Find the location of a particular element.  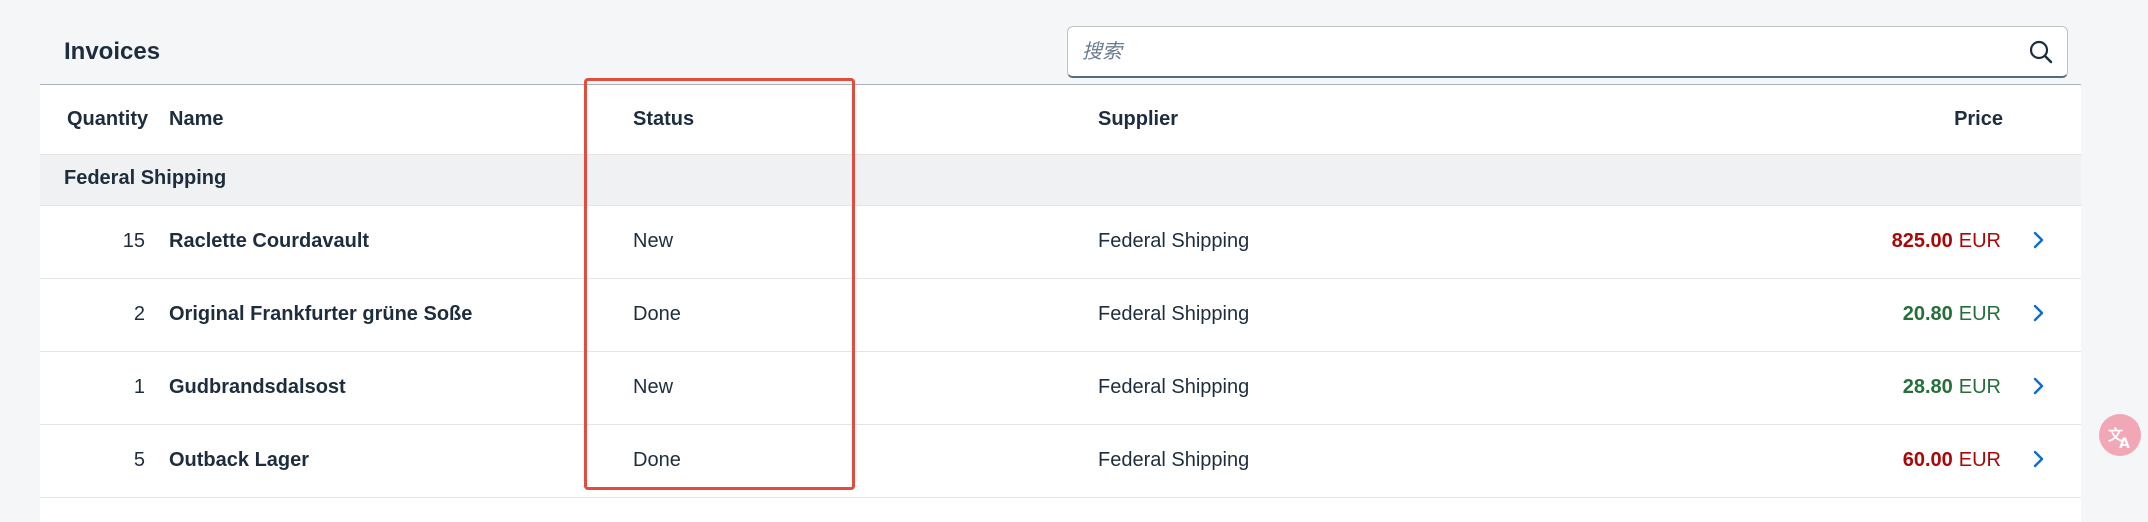

row-price: 825.00 EUR is located at coordinates (1946, 241).